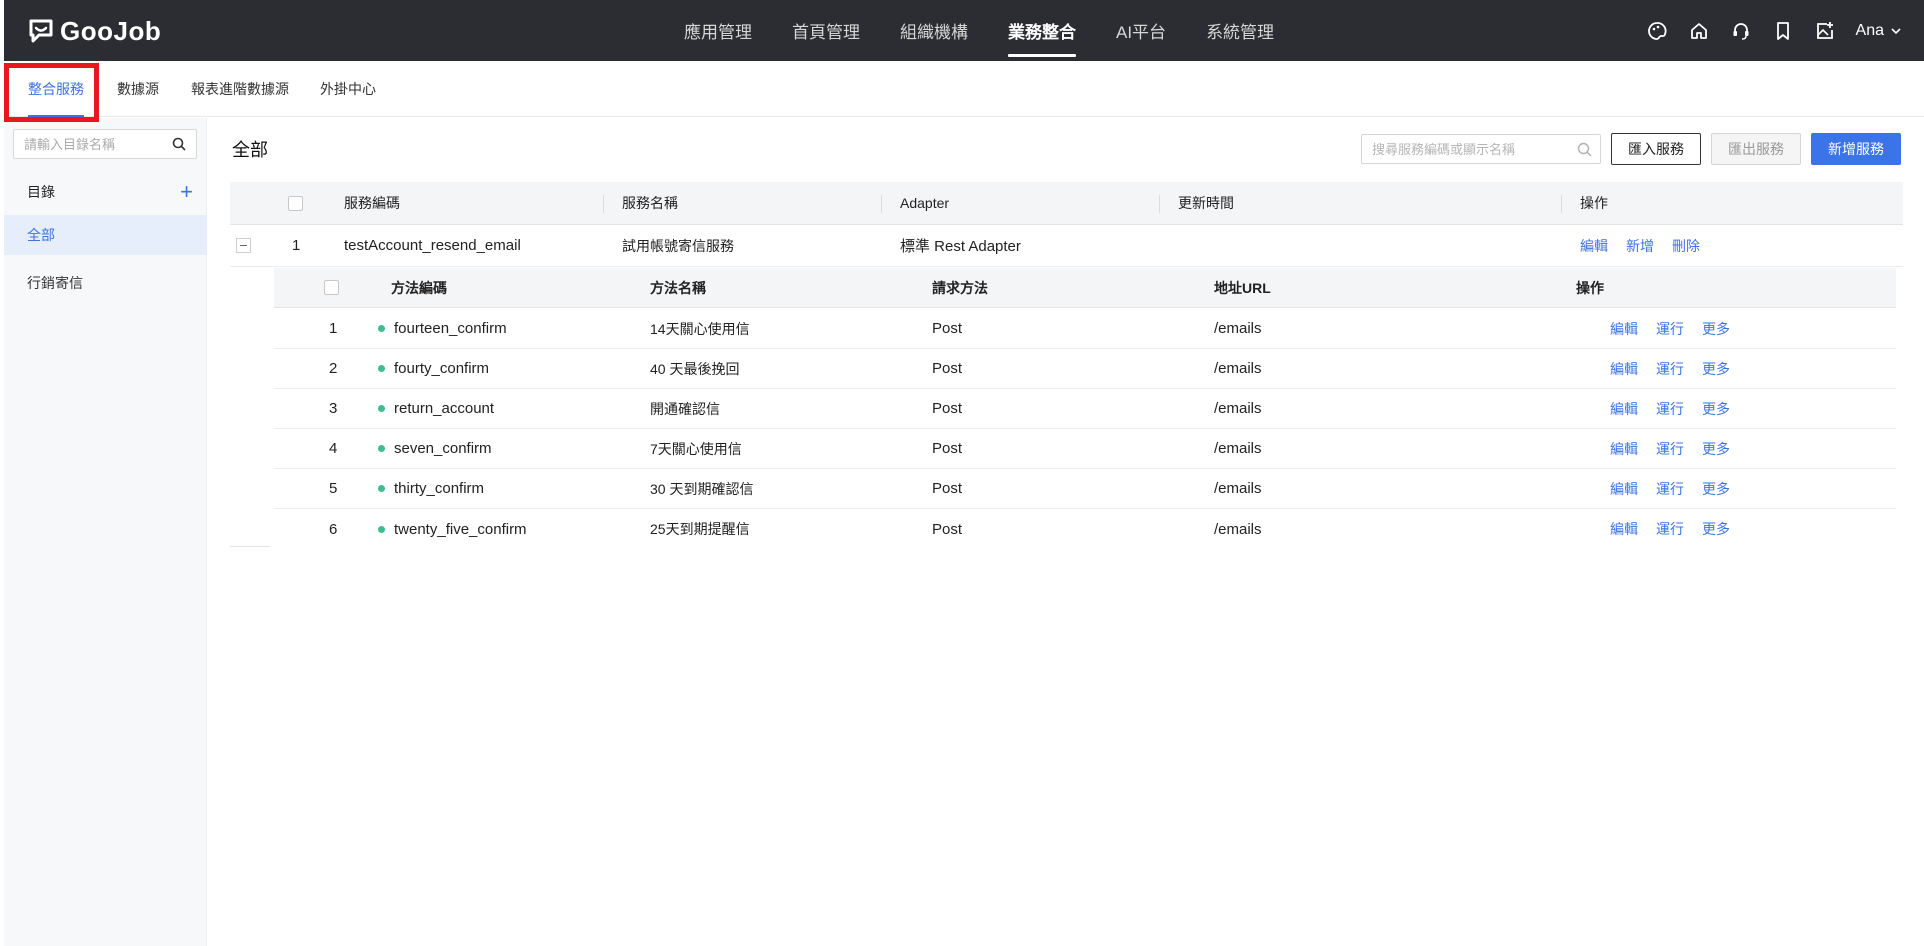 The height and width of the screenshot is (946, 1924). I want to click on brand-logo: GooJob, so click(94, 31).